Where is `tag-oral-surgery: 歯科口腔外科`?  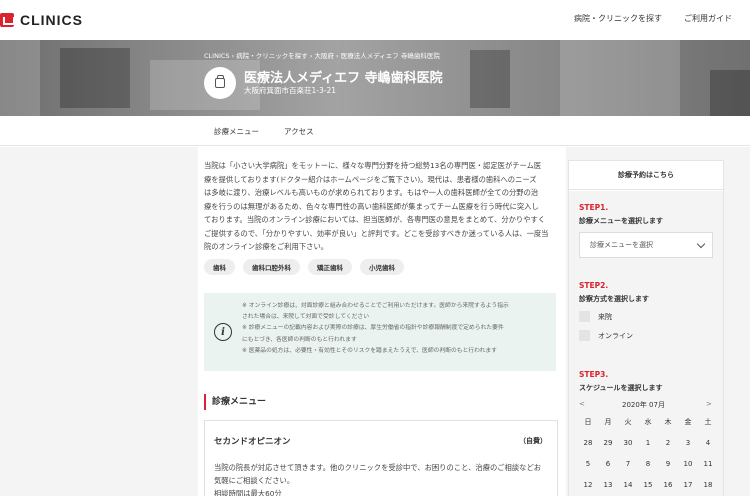 tag-oral-surgery: 歯科口腔外科 is located at coordinates (271, 267).